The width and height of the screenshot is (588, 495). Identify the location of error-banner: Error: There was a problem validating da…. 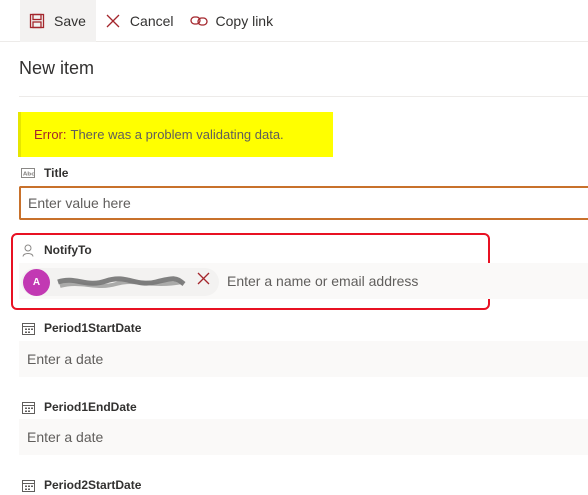
(175, 134).